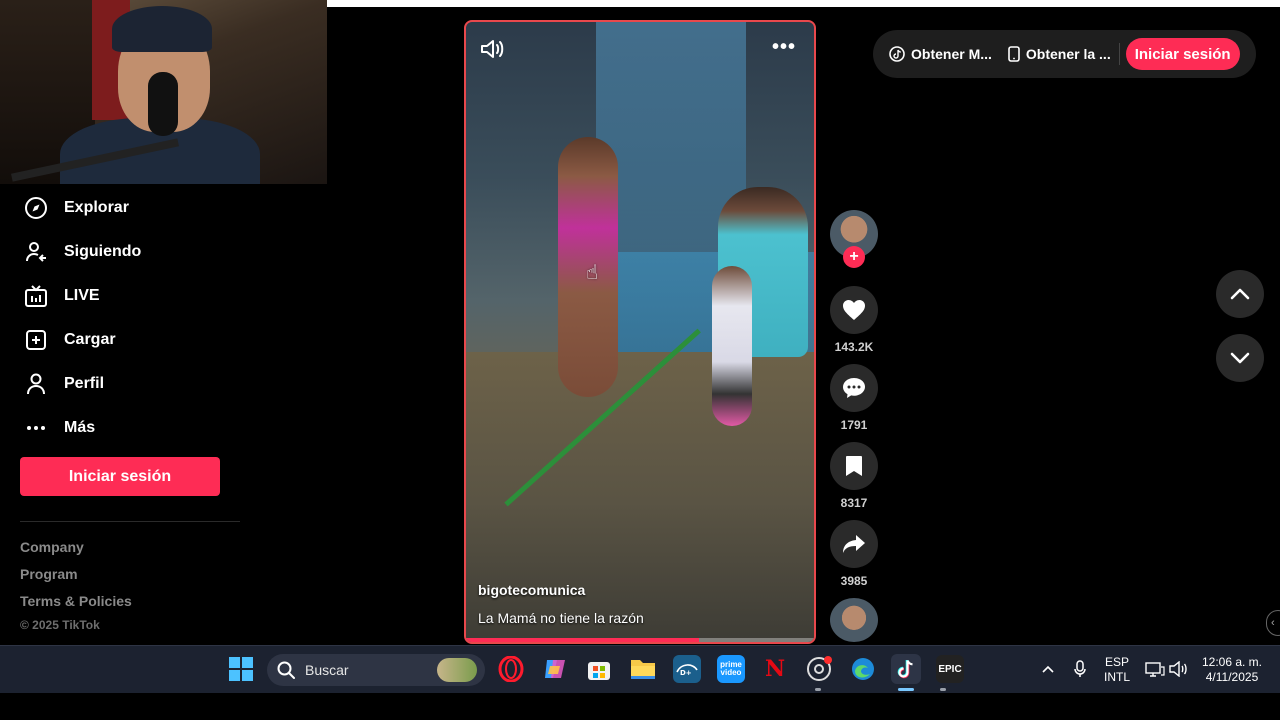  Describe the element at coordinates (854, 257) in the screenshot. I see `follow-plus-icon: +` at that location.